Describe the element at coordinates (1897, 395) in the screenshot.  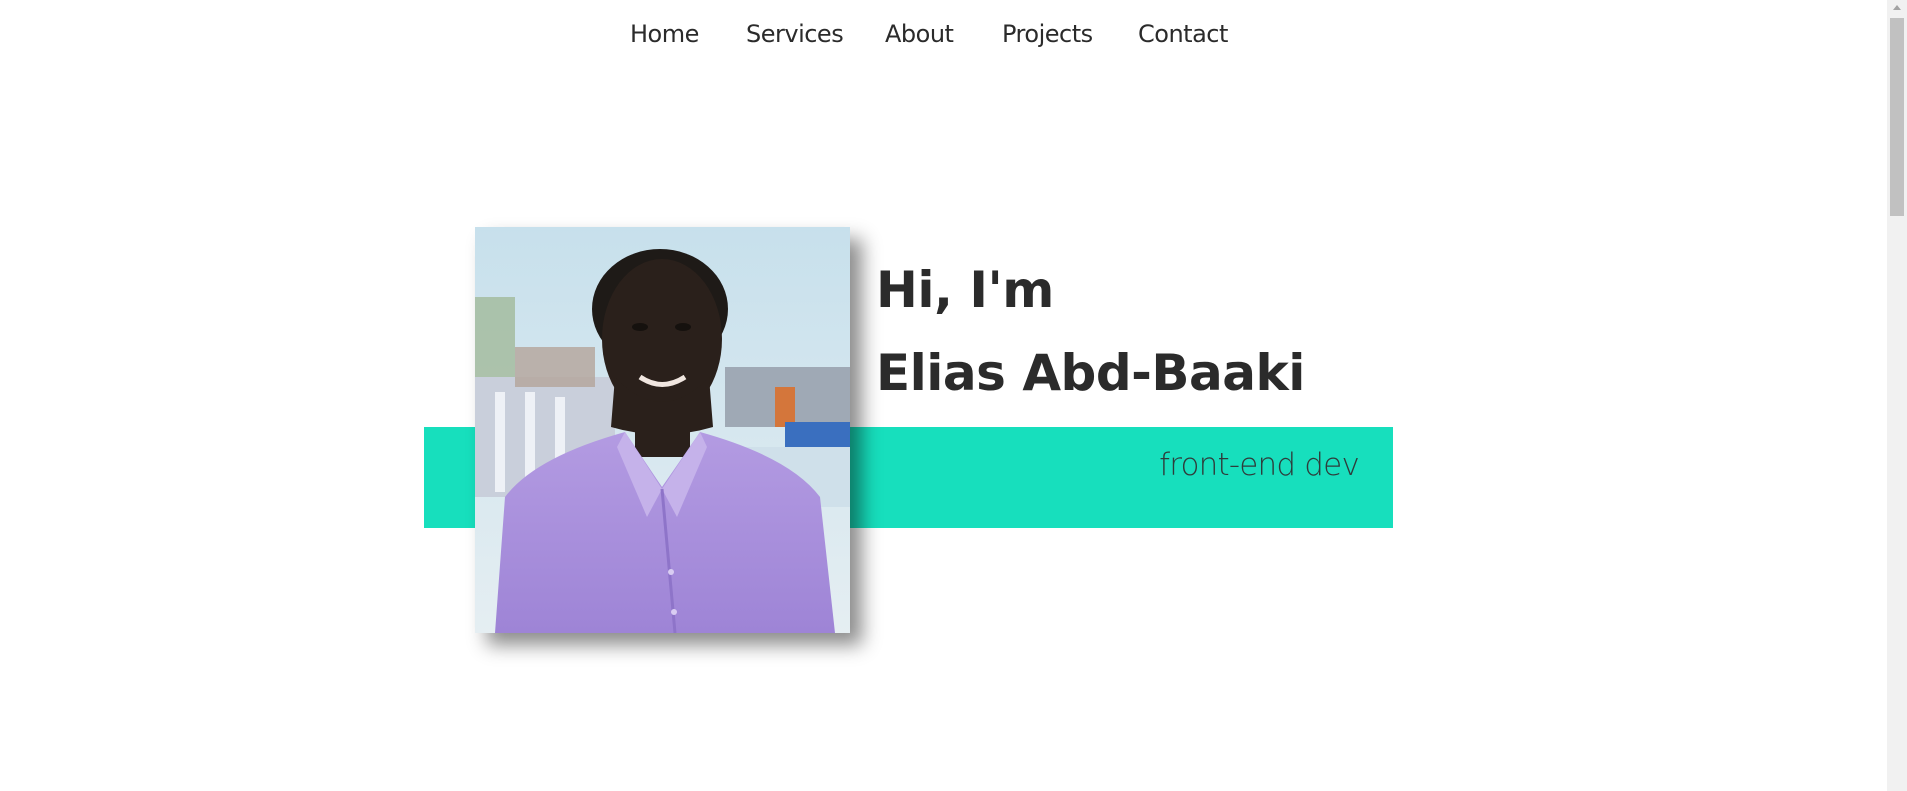
I see `vertical-scrollbar` at that location.